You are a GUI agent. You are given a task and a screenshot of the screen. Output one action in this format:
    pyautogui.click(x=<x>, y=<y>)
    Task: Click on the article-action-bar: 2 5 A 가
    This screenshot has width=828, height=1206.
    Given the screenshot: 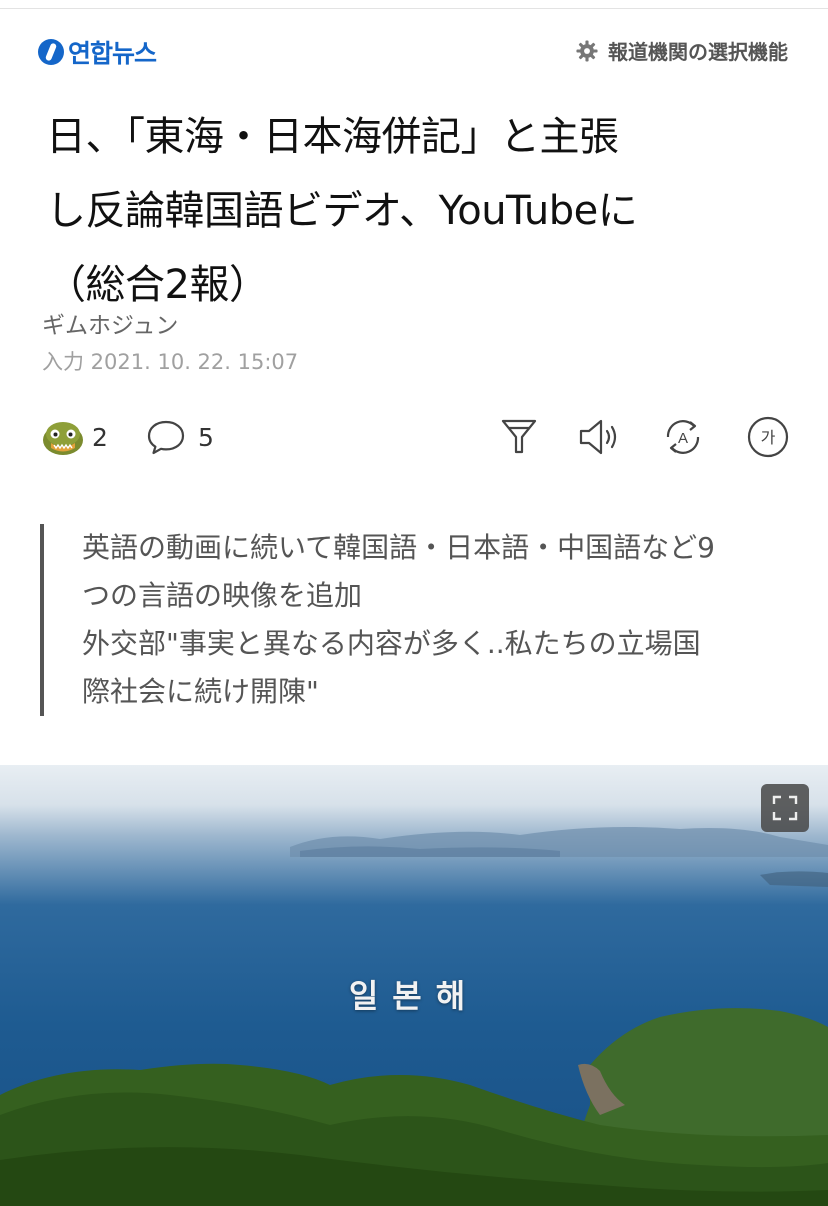 What is the action you would take?
    pyautogui.click(x=414, y=438)
    